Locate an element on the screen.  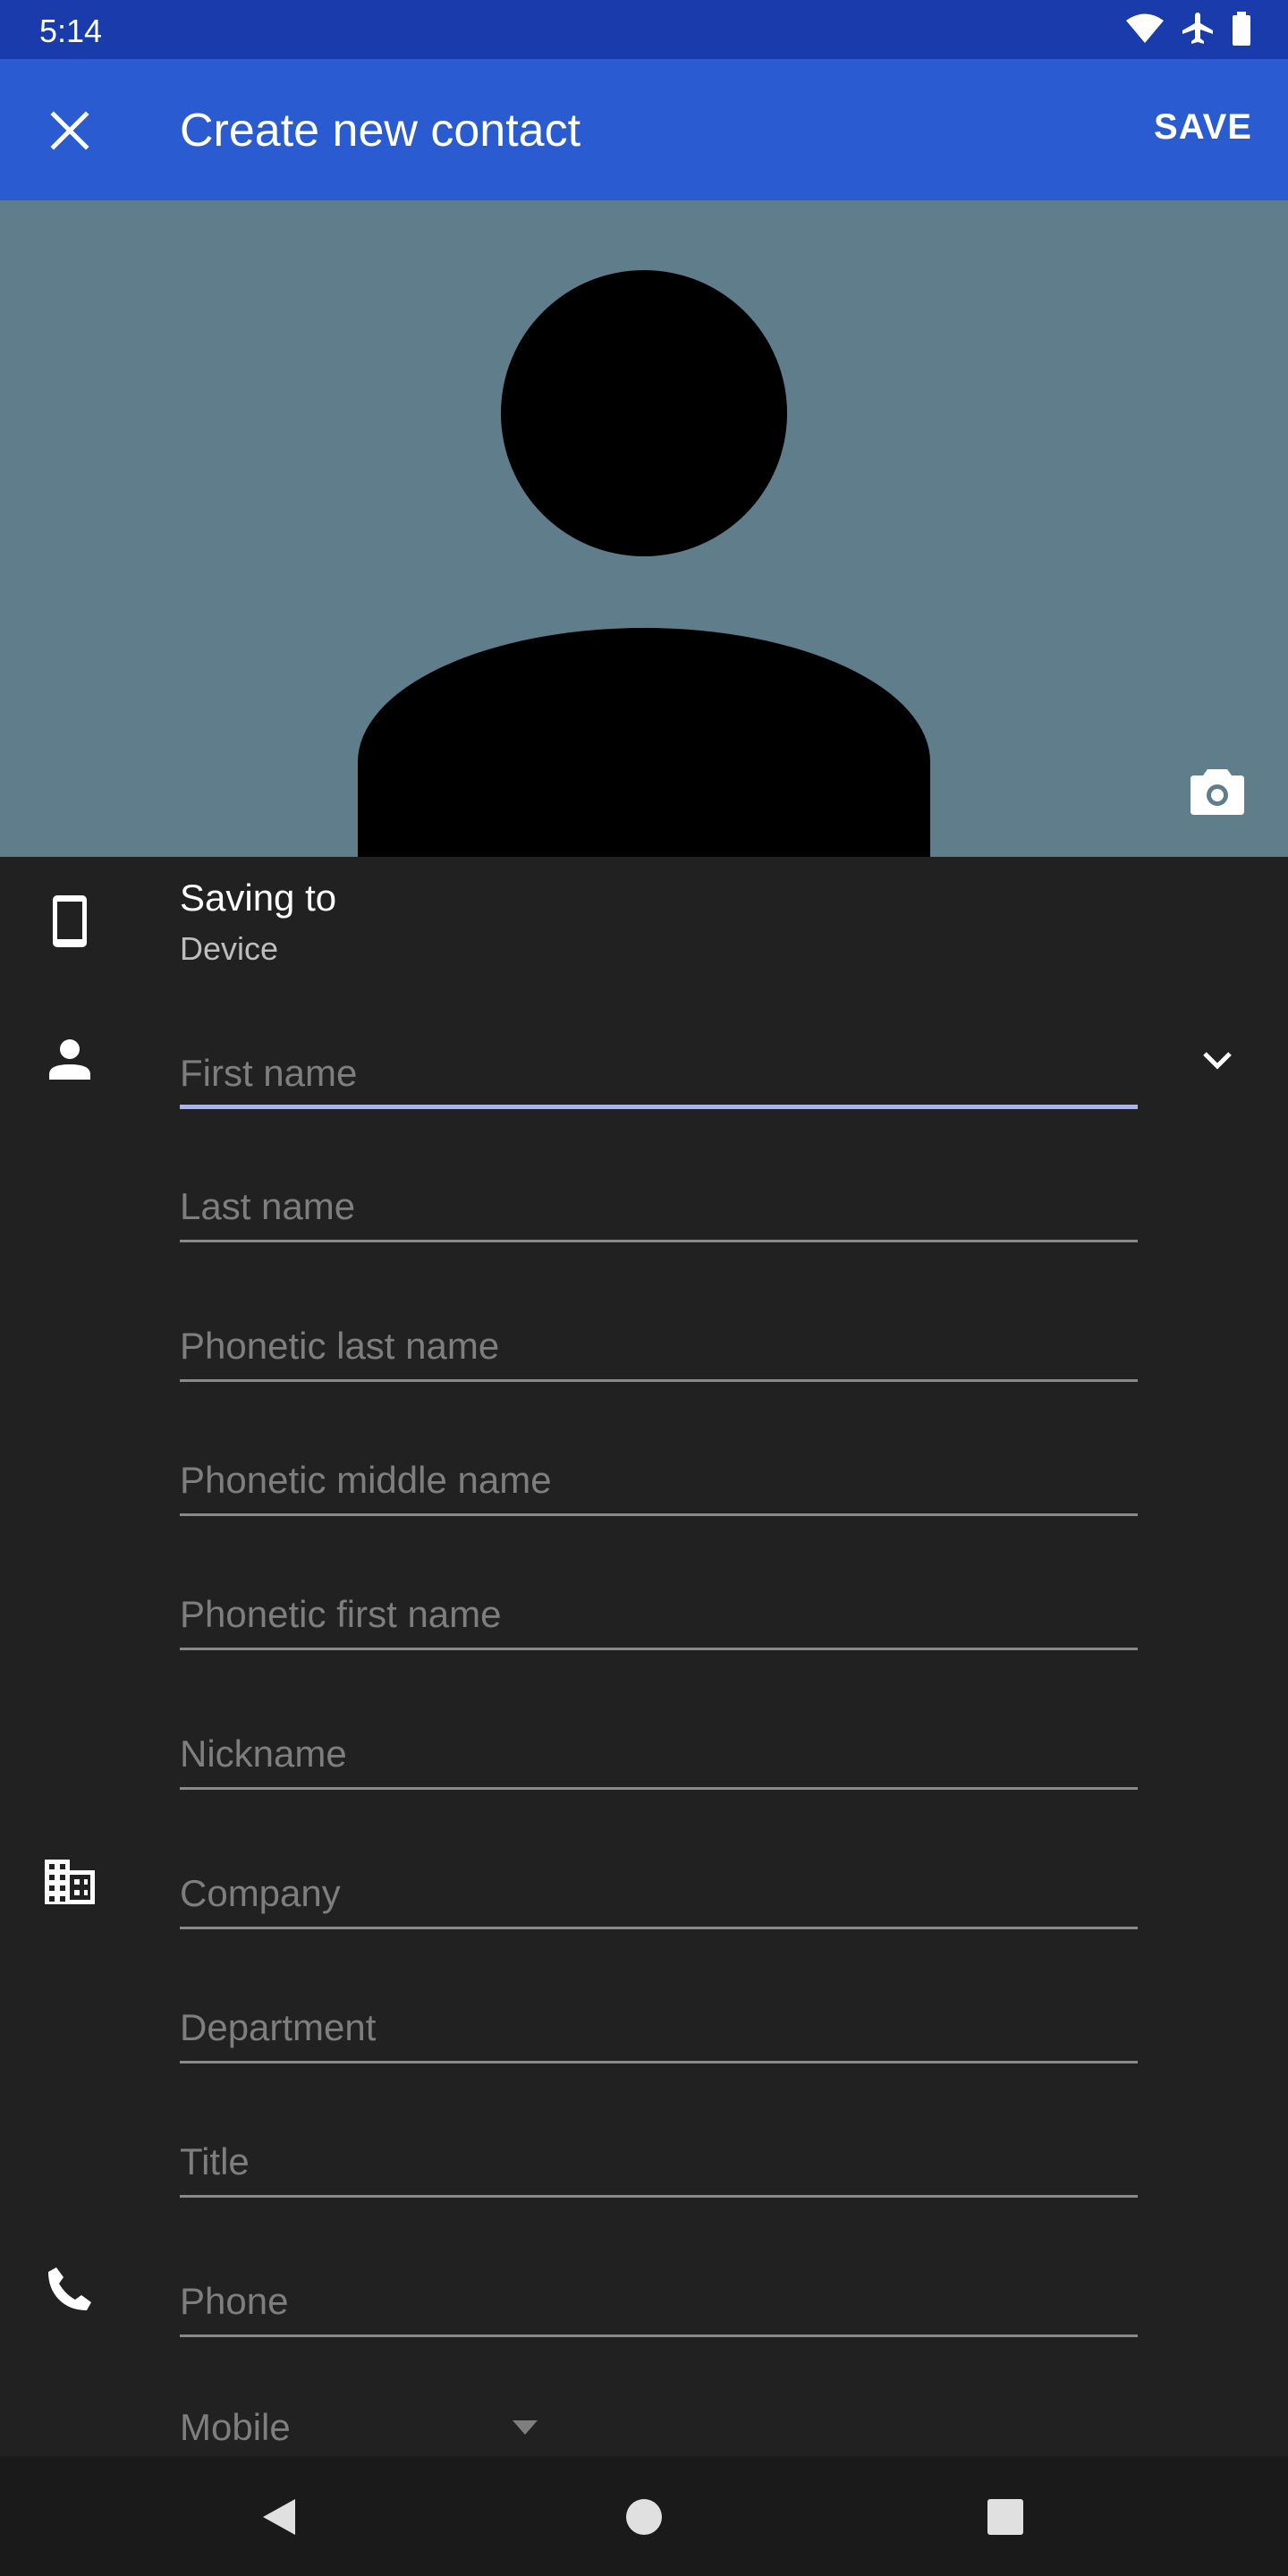
last-name-field is located at coordinates (659, 1208).